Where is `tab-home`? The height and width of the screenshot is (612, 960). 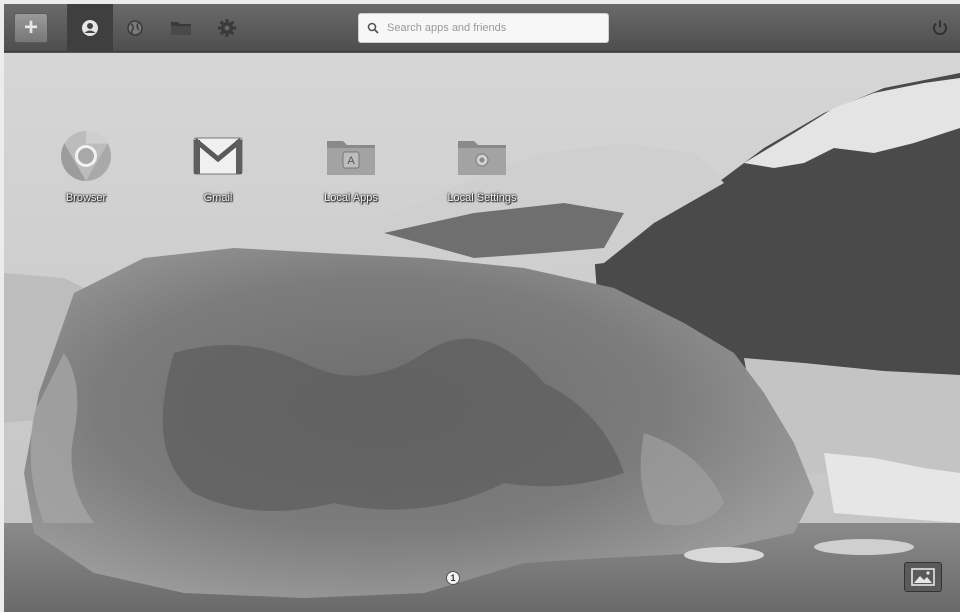 tab-home is located at coordinates (90, 28).